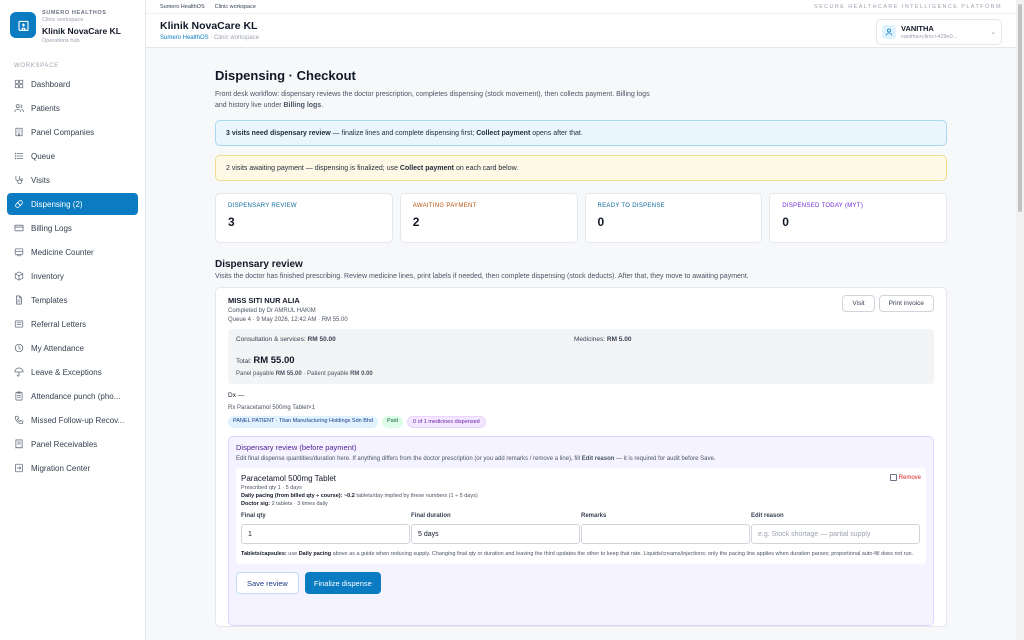 The image size is (1024, 640). Describe the element at coordinates (272, 408) in the screenshot. I see `prescription: Rx Paracetamol 500mg Tablet×1` at that location.